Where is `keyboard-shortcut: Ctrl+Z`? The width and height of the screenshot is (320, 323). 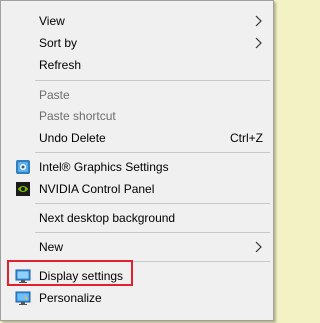
keyboard-shortcut: Ctrl+Z is located at coordinates (246, 138).